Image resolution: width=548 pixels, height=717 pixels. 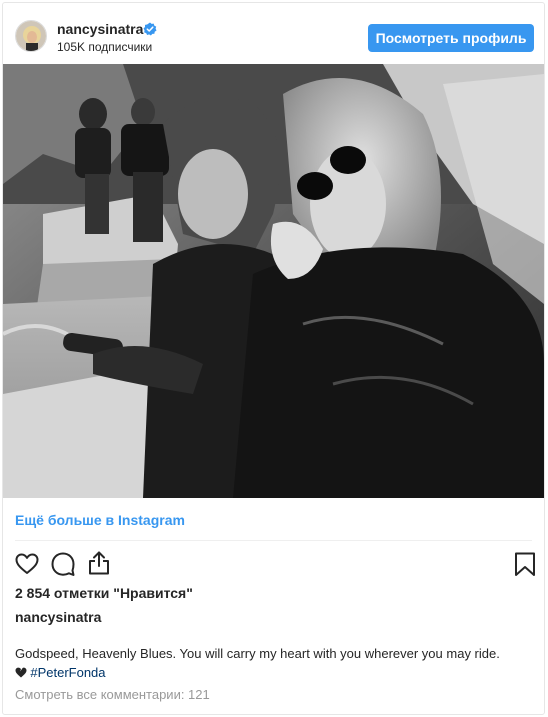 What do you see at coordinates (99, 563) in the screenshot?
I see `share-icon` at bounding box center [99, 563].